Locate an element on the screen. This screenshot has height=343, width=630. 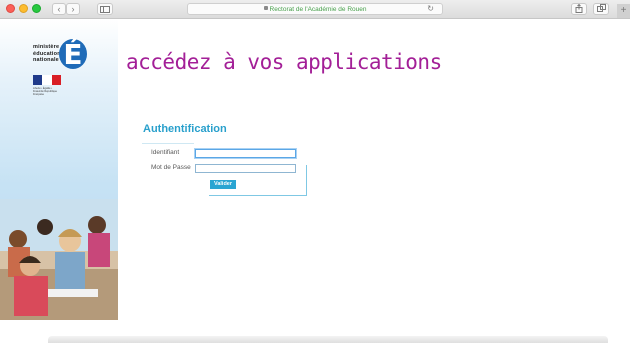
share-icon is located at coordinates (579, 8).